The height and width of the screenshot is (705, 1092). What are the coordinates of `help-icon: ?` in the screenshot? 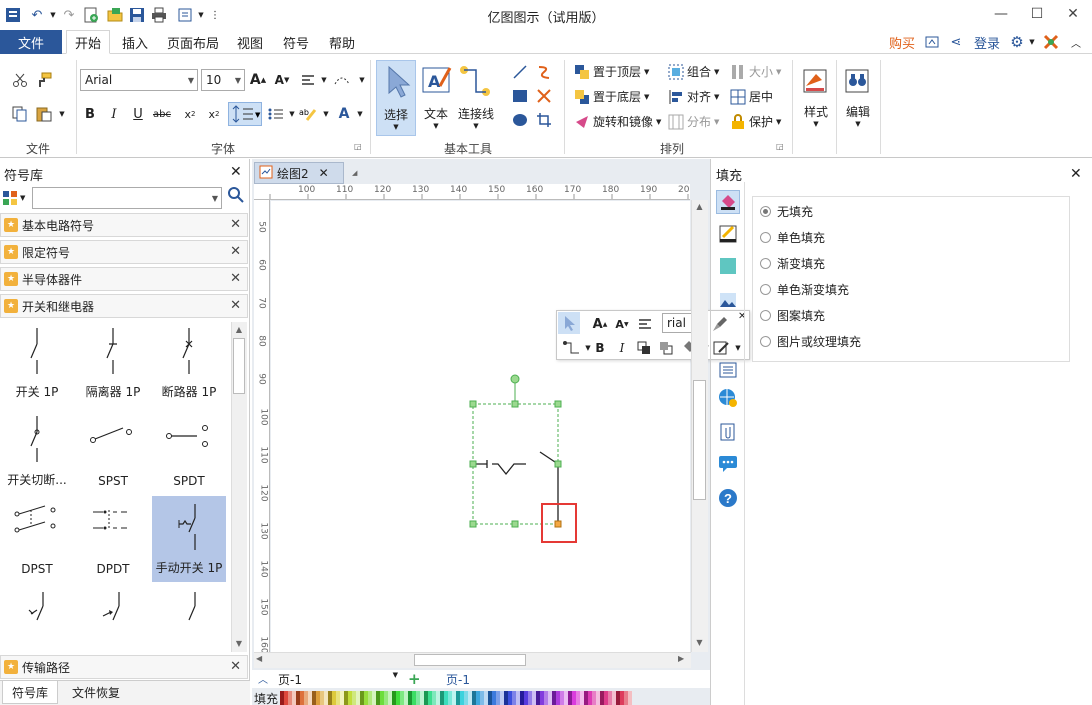 It's located at (728, 498).